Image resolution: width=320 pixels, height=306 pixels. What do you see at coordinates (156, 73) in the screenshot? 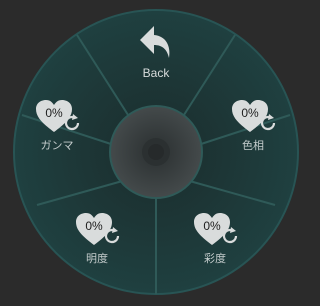
I see `back-label: Back` at bounding box center [156, 73].